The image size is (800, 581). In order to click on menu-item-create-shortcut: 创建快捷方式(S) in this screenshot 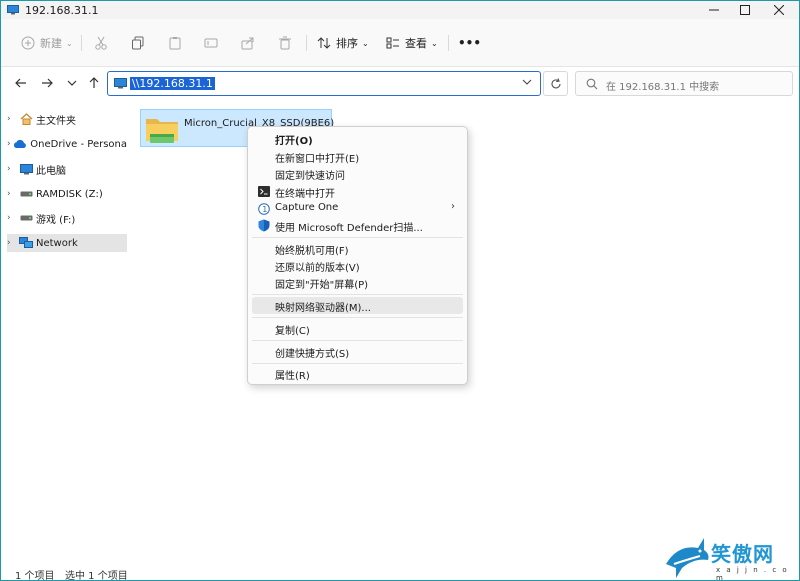, I will do `click(357, 351)`.